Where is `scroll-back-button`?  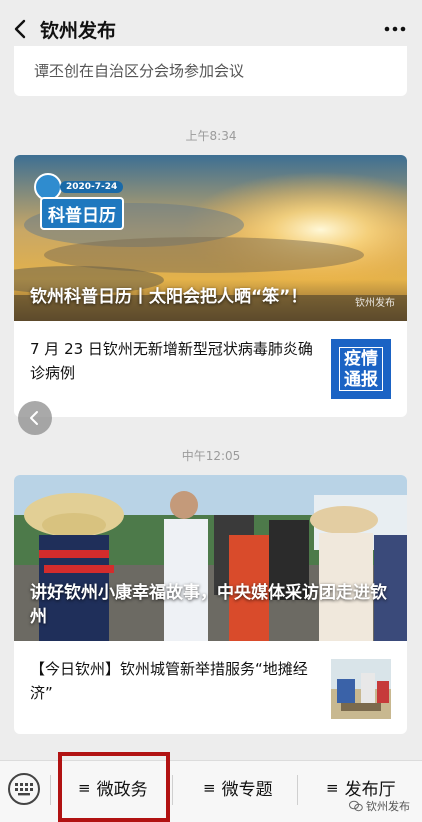 scroll-back-button is located at coordinates (35, 418).